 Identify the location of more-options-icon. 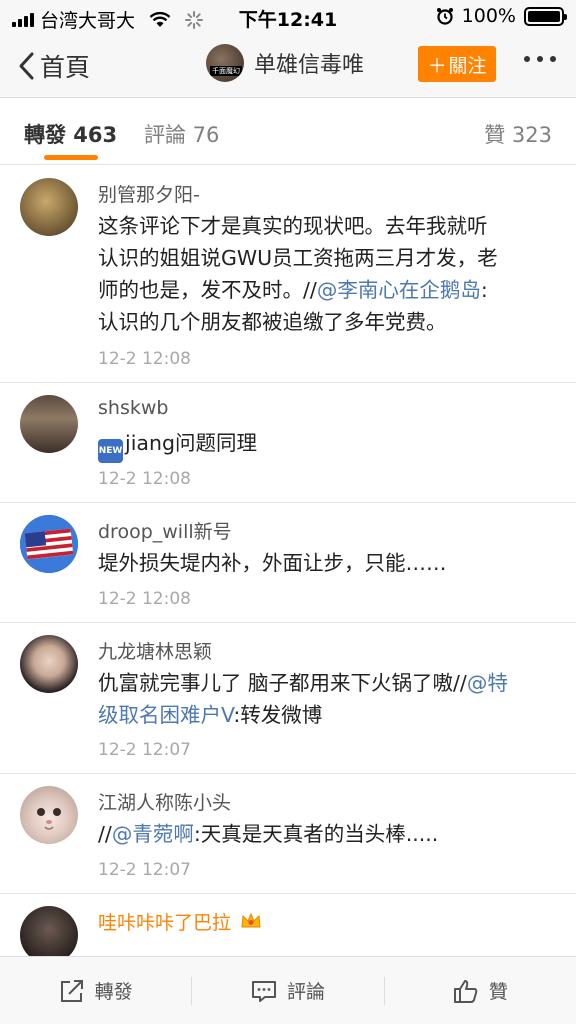
(540, 59).